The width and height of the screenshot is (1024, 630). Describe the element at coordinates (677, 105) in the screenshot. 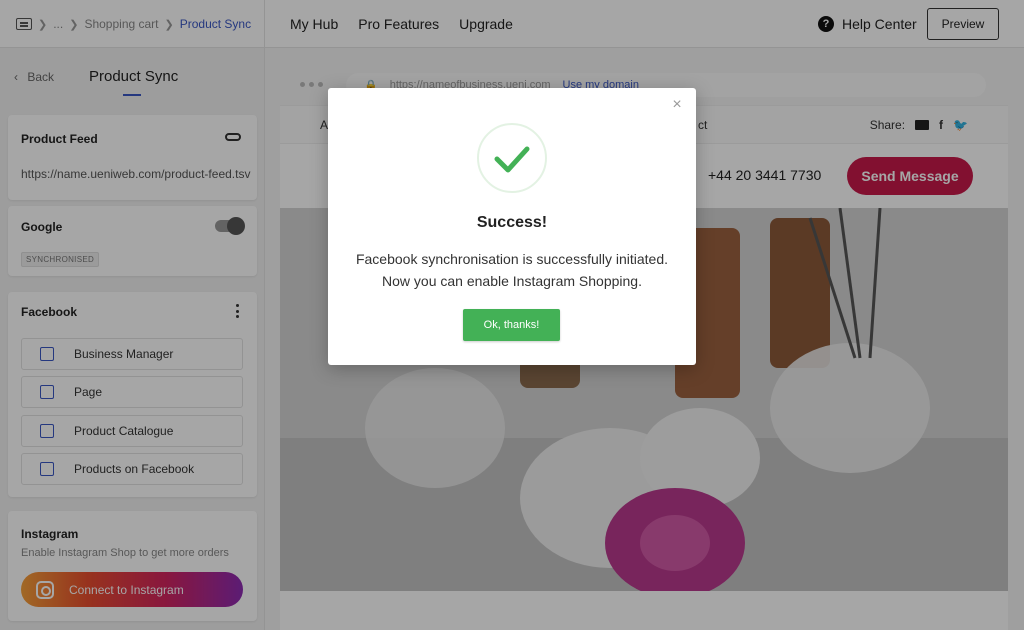

I see `close-icon: ×` at that location.